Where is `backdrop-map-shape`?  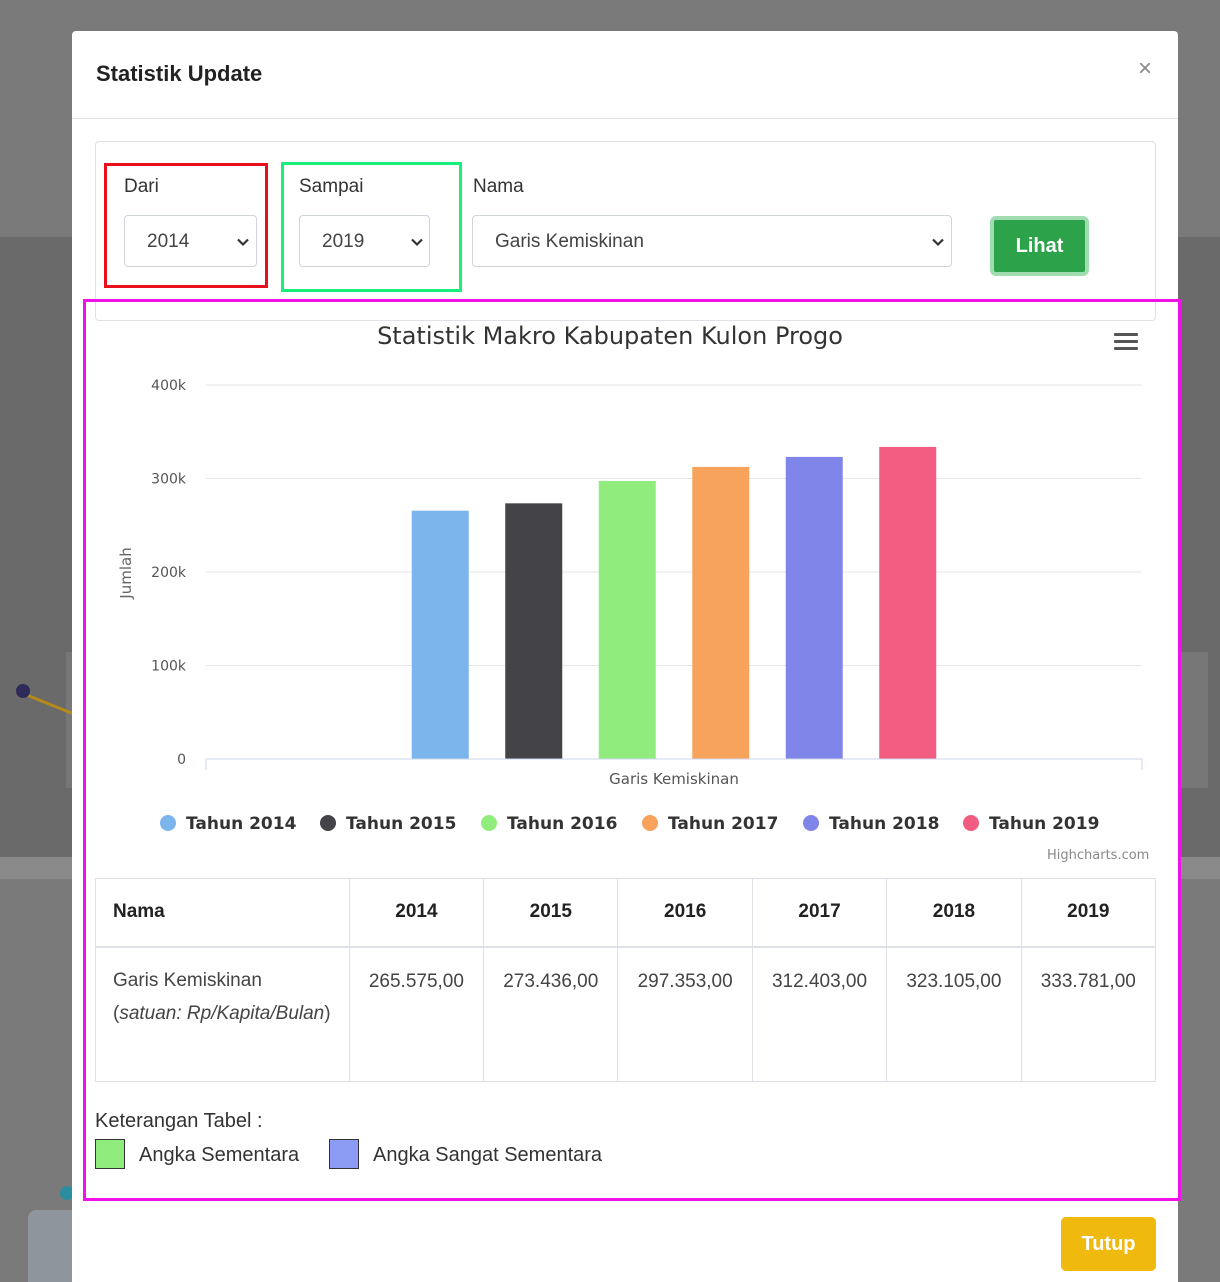 backdrop-map-shape is located at coordinates (50, 1246).